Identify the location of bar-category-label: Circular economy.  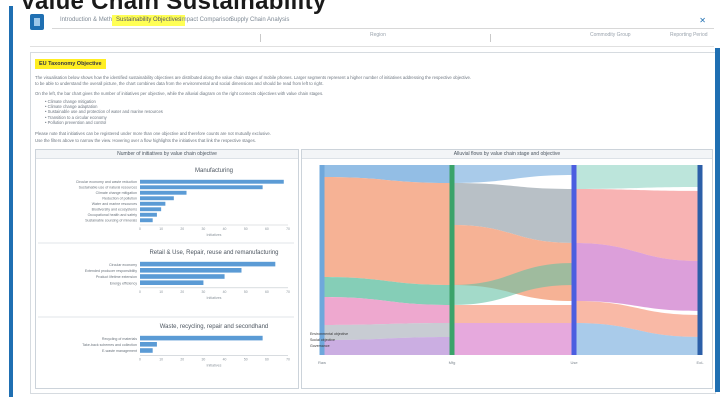
(123, 265).